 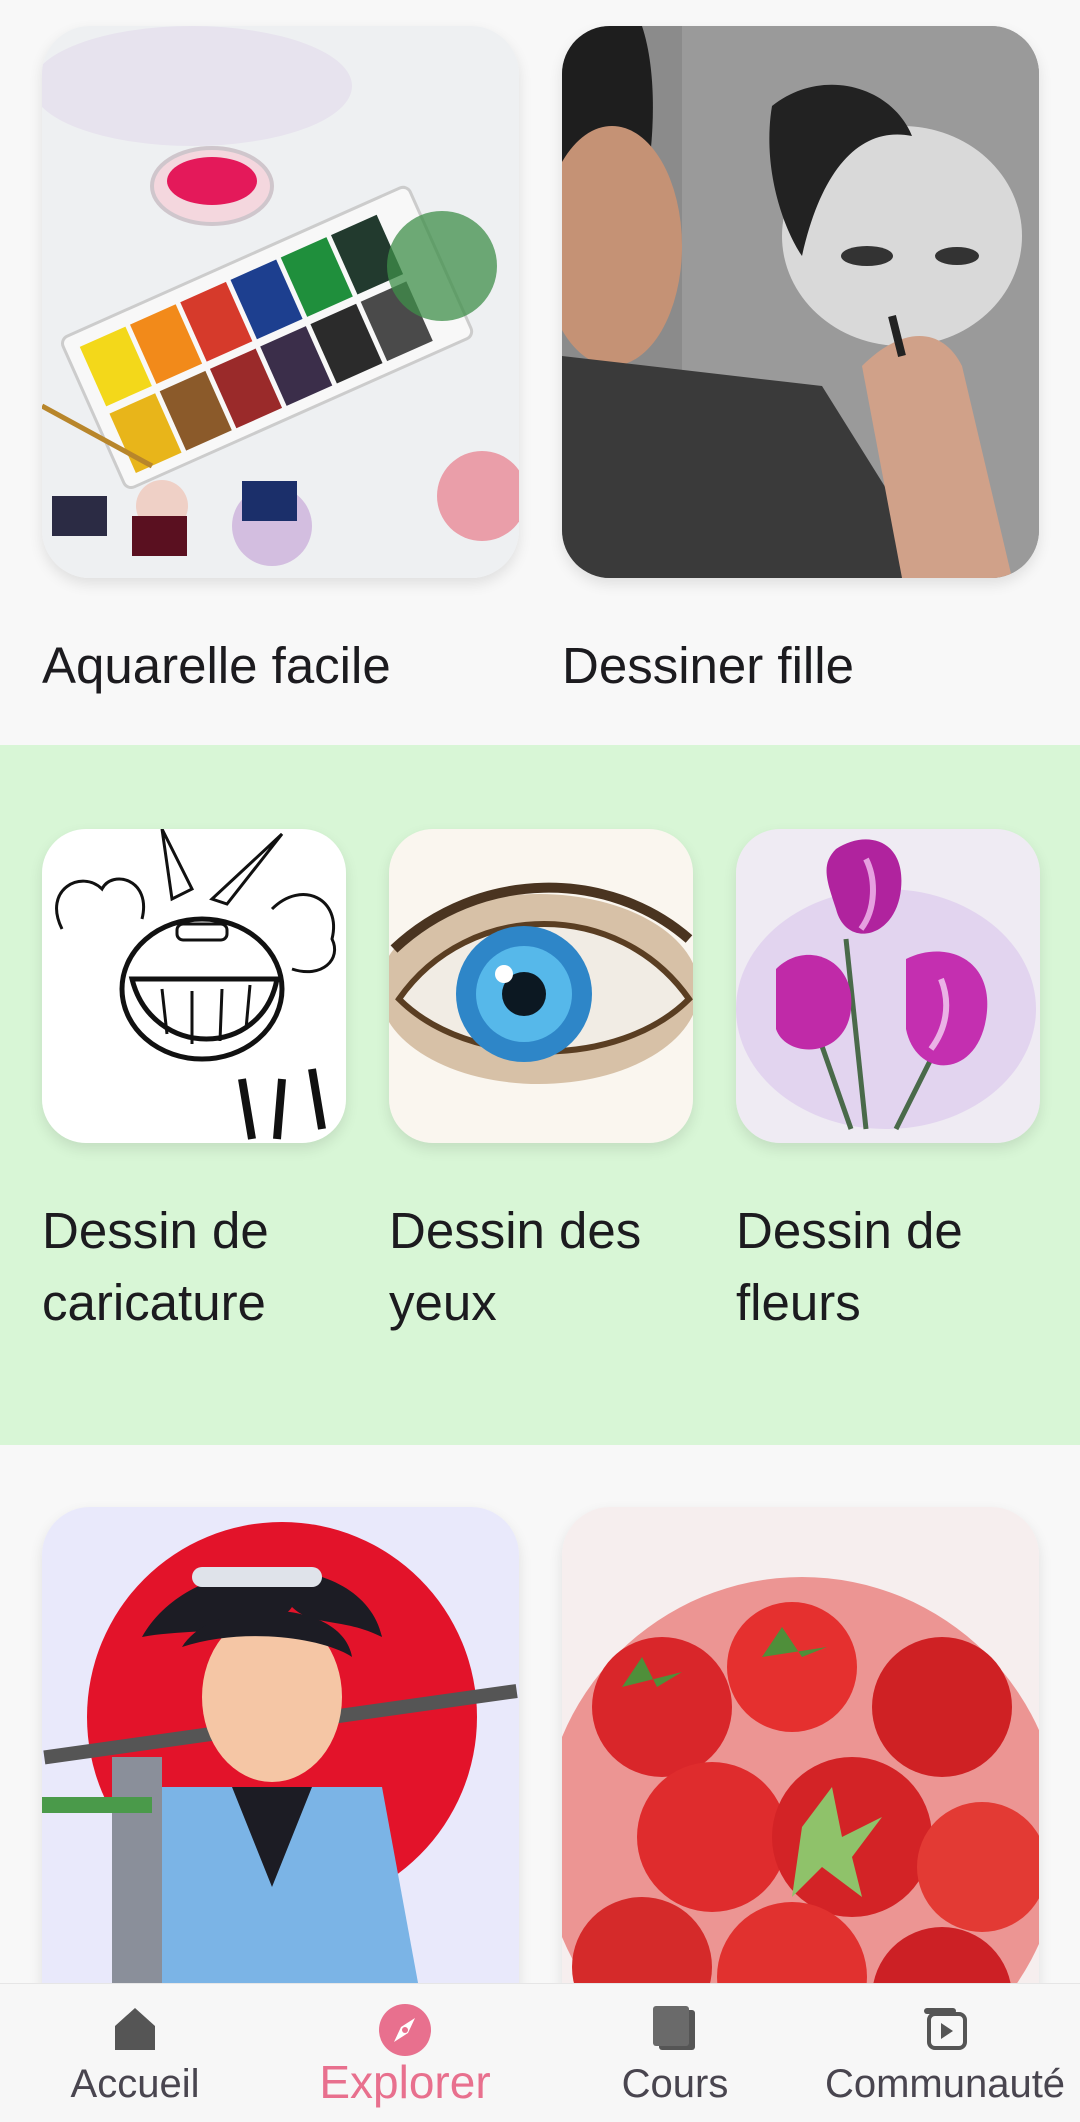 What do you see at coordinates (849, 1230) in the screenshot?
I see `card-label-flowers-line1: Dessin de` at bounding box center [849, 1230].